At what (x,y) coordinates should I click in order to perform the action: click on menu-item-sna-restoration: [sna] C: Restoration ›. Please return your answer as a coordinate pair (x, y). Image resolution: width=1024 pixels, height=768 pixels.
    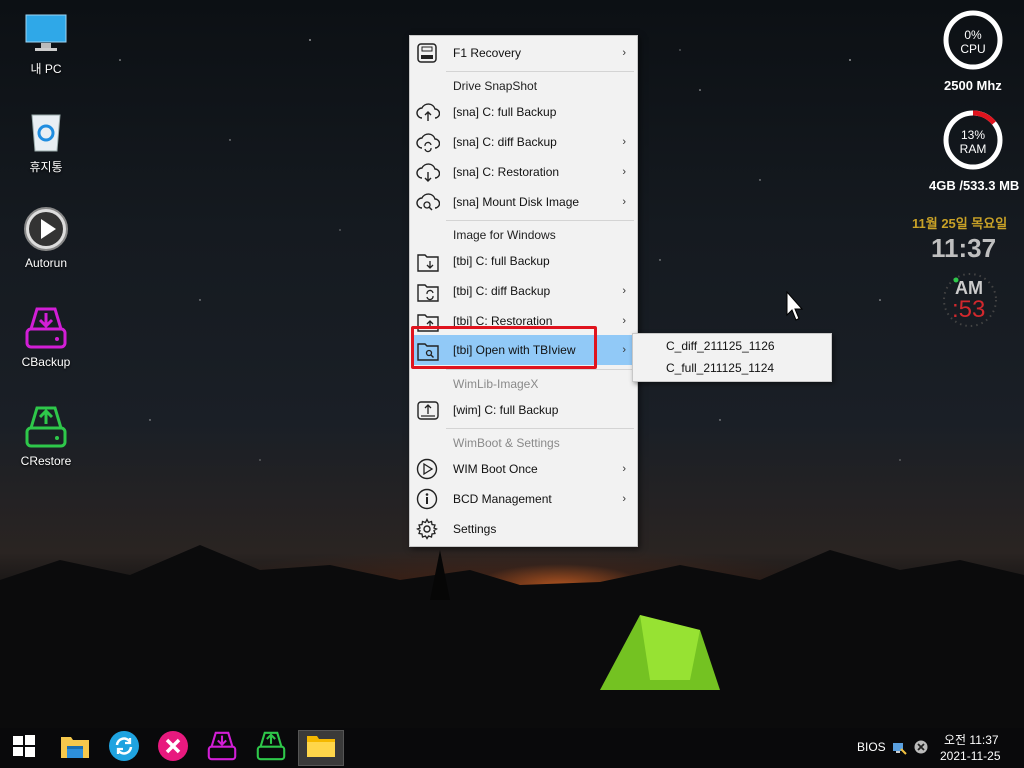
    Looking at the image, I should click on (523, 172).